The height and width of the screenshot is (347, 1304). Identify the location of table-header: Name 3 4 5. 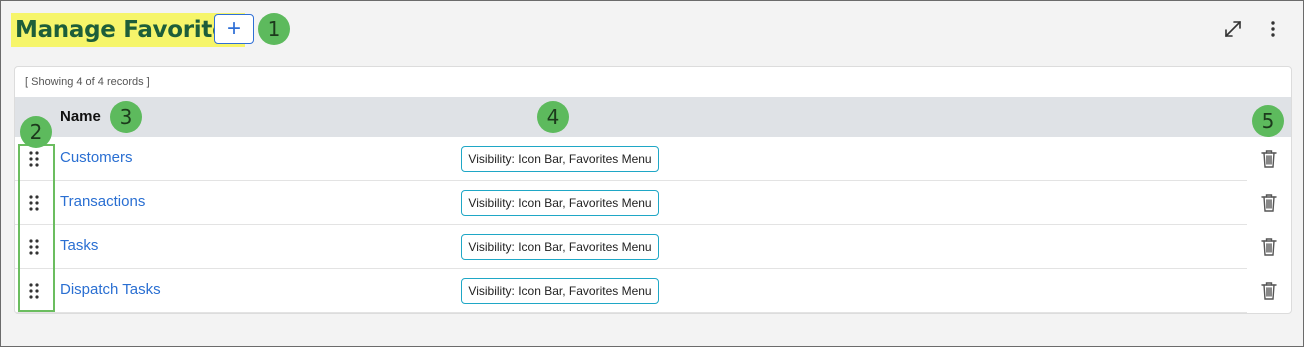
(653, 117).